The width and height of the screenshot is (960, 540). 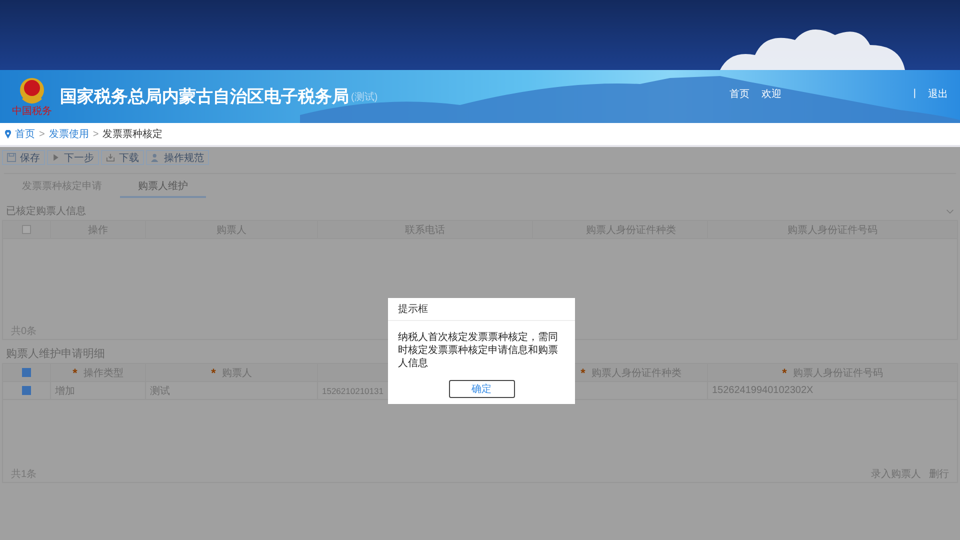 What do you see at coordinates (204, 97) in the screenshot?
I see `site-title: 国家税务总局内蒙古自治区电子税务局` at bounding box center [204, 97].